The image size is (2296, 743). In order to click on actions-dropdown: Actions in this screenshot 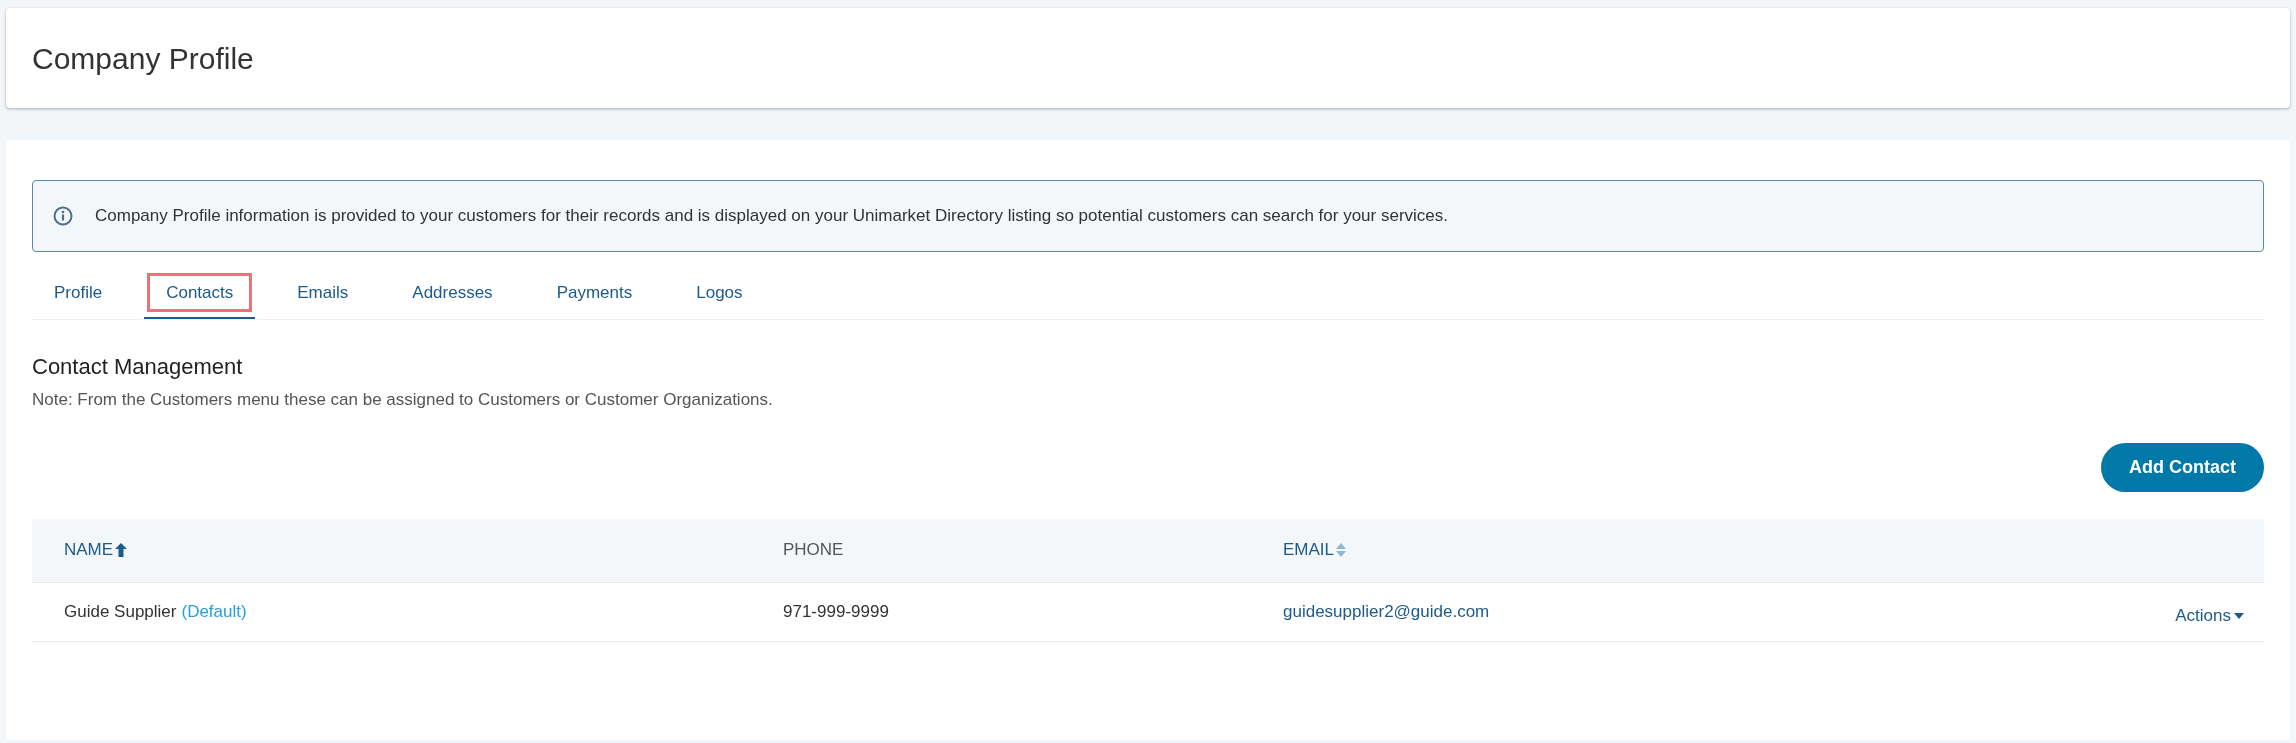, I will do `click(2209, 615)`.